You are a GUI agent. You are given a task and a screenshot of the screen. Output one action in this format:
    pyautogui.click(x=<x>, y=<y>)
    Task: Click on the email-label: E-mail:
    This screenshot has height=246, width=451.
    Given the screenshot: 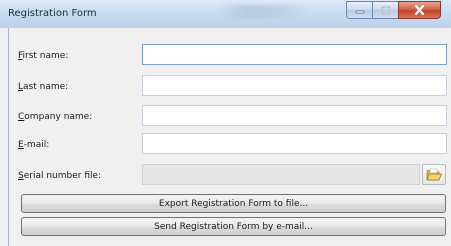 What is the action you would take?
    pyautogui.click(x=33, y=145)
    